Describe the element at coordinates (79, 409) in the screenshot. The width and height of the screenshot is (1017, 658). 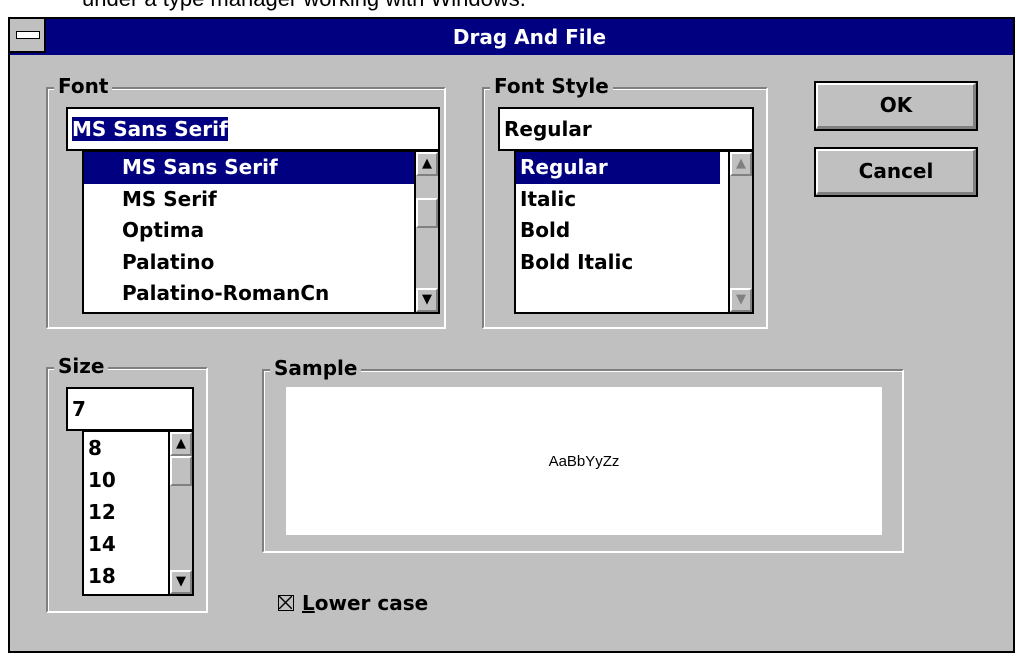
I see `size-value: 7` at that location.